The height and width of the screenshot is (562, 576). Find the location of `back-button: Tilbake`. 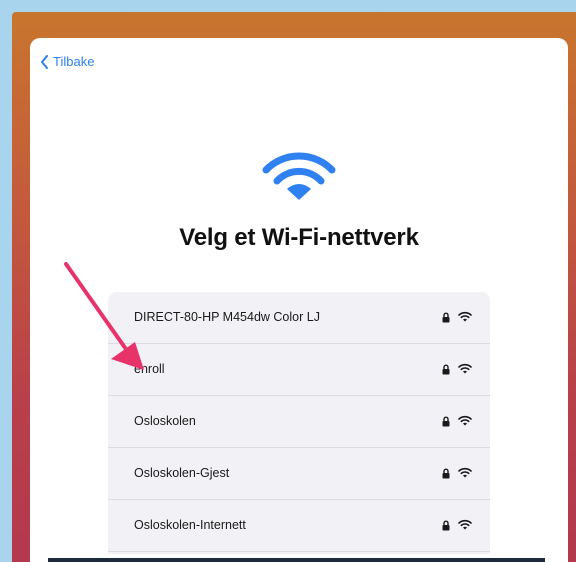

back-button: Tilbake is located at coordinates (67, 61).